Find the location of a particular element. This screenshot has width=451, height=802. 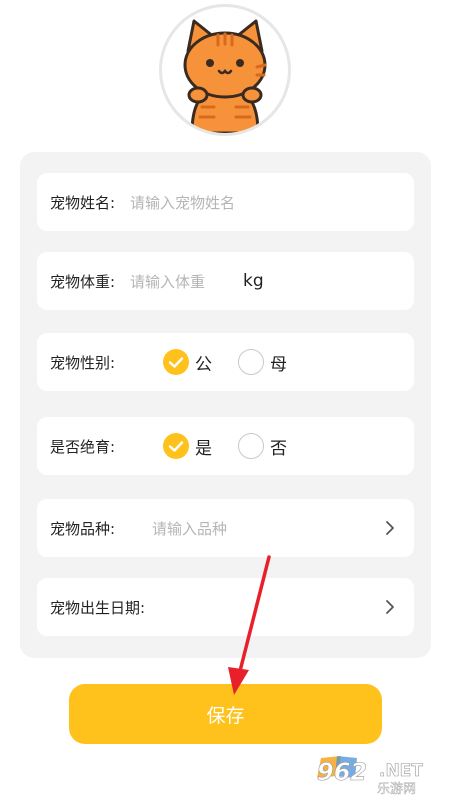

gender-male-radio is located at coordinates (176, 362).